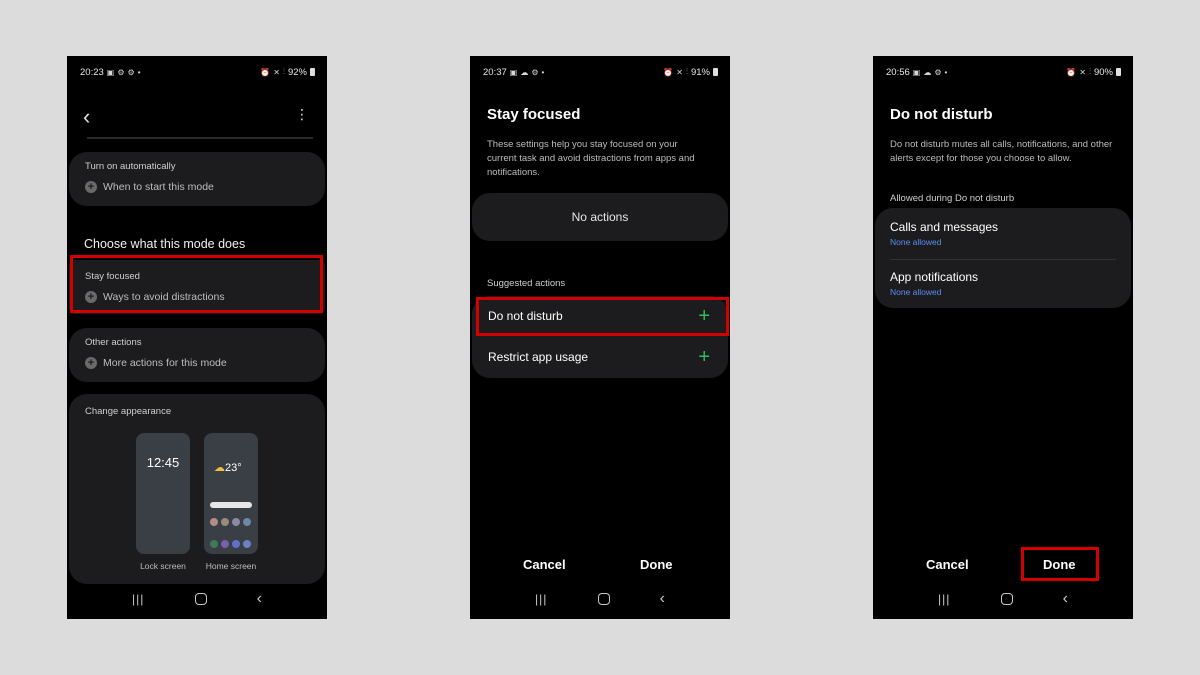 The height and width of the screenshot is (675, 1200). Describe the element at coordinates (165, 363) in the screenshot. I see `more-actions-label: More actions for this mode` at that location.